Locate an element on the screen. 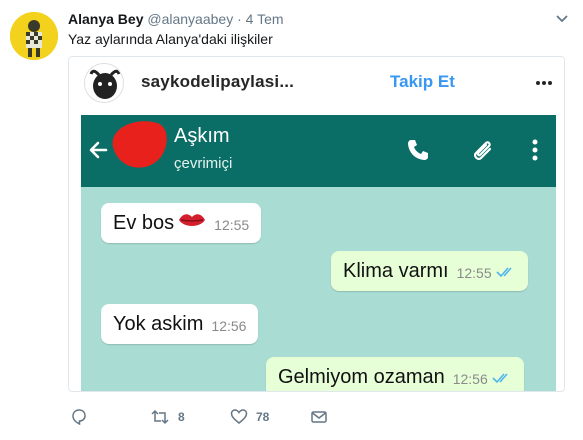  message-bubble: Gelmiyom ozaman 12:56 is located at coordinates (395, 374).